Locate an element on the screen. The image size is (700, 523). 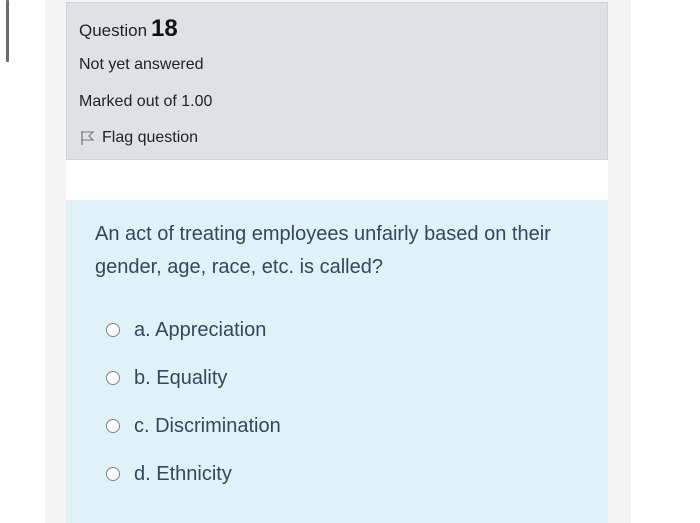
scroll-indicator is located at coordinates (7, 31).